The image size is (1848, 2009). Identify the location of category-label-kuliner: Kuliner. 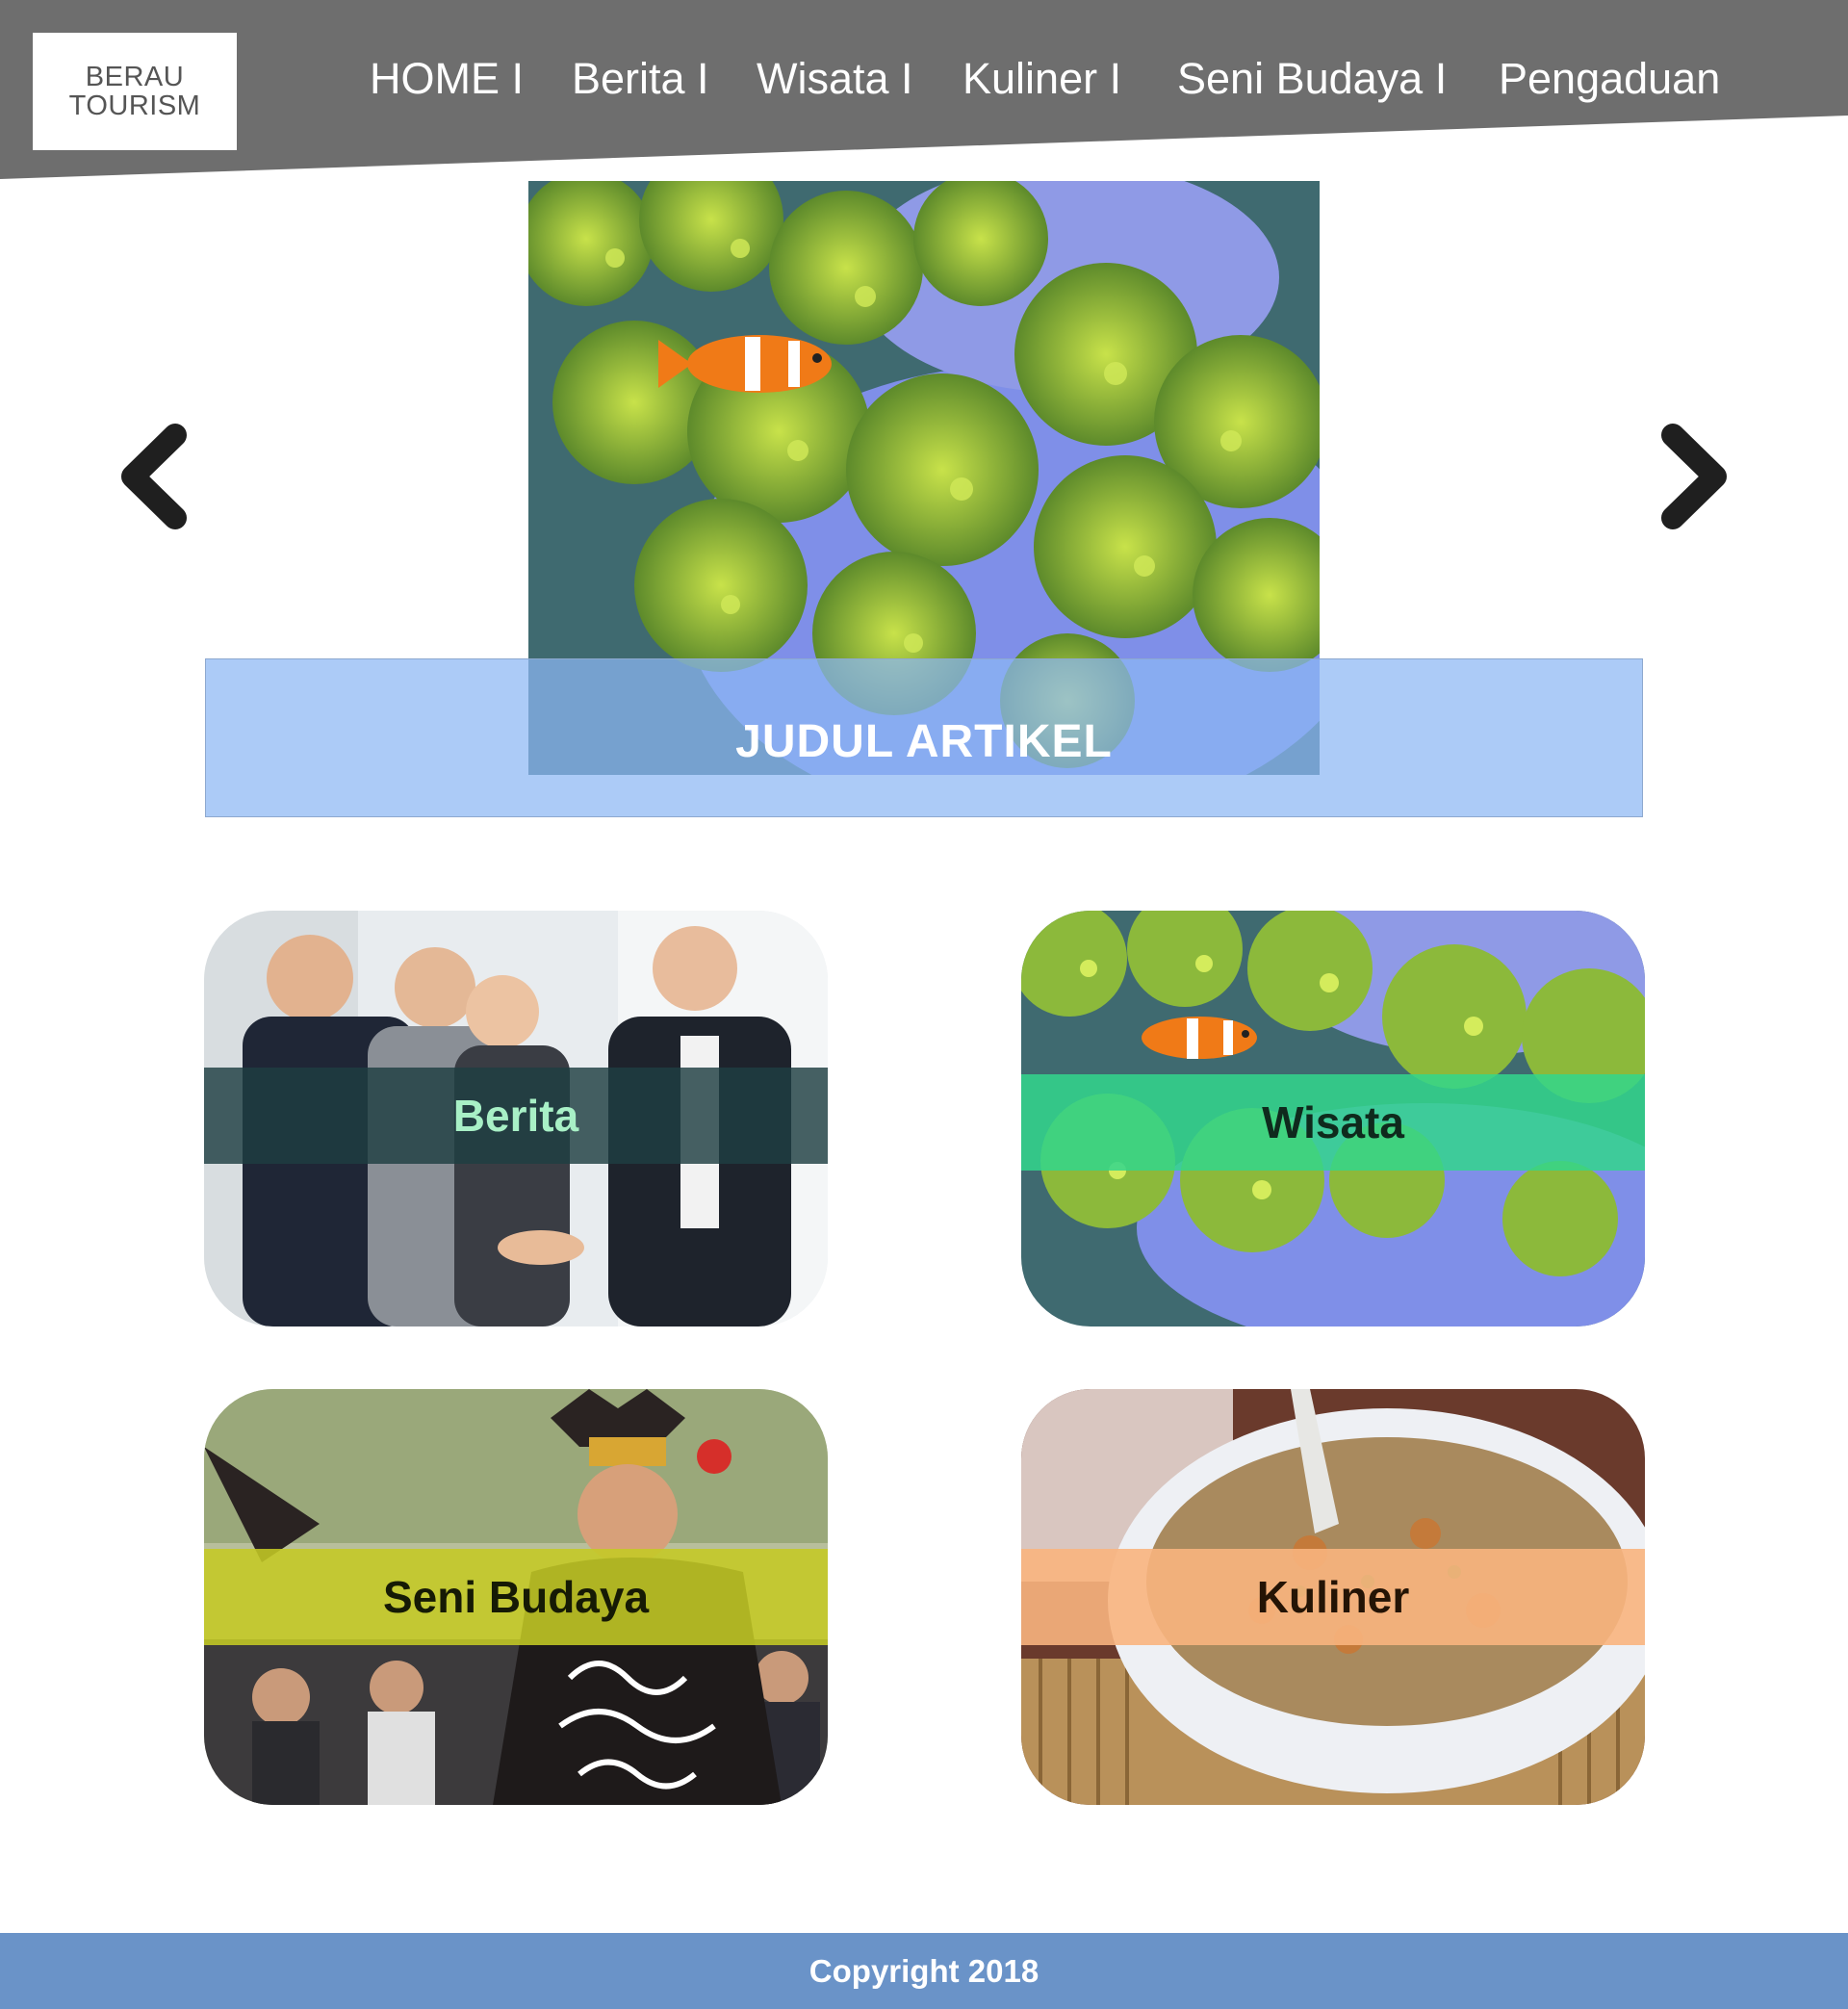
(1333, 1597).